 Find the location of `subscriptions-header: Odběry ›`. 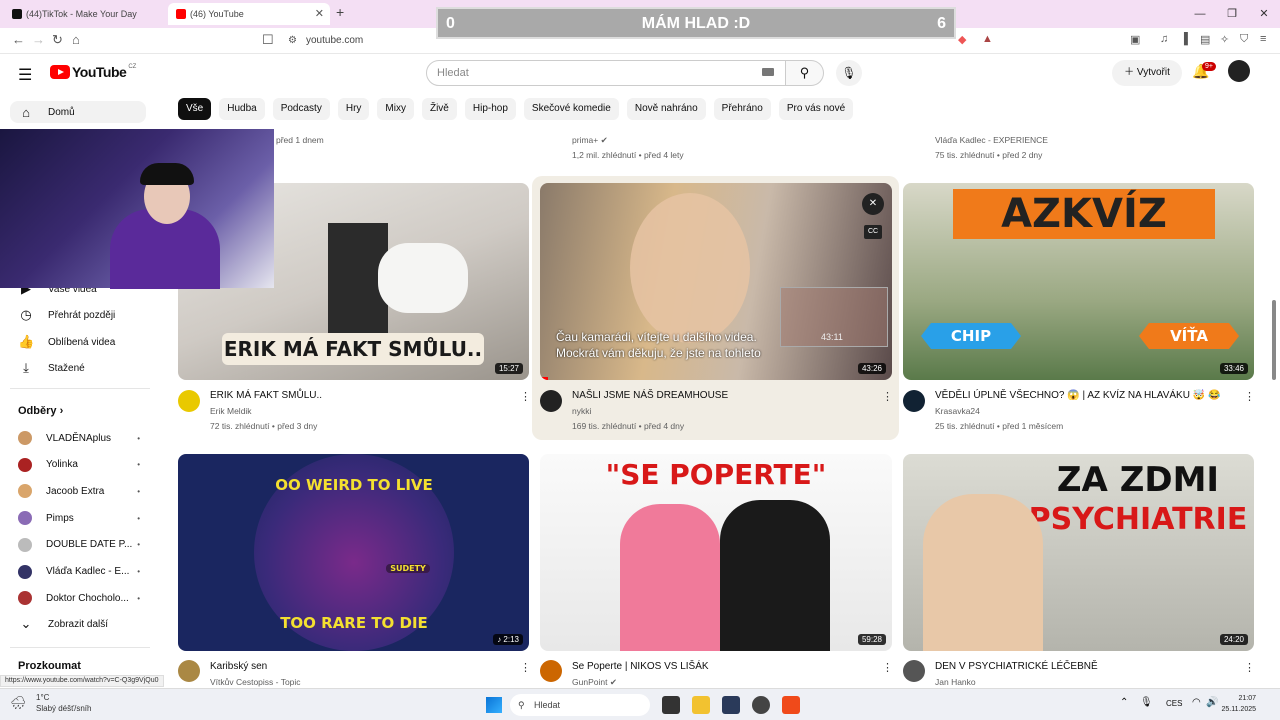

subscriptions-header: Odběry › is located at coordinates (40, 411).